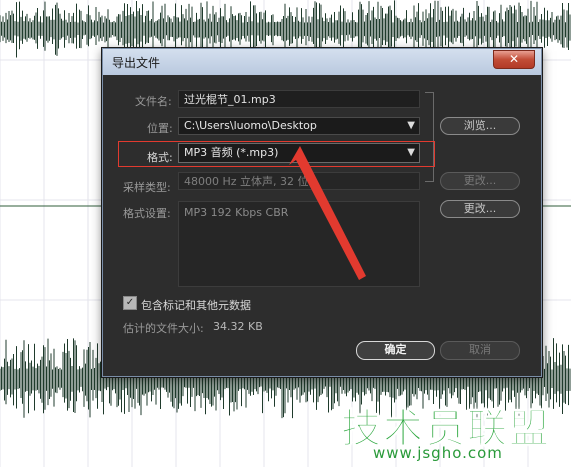 This screenshot has height=467, width=571. What do you see at coordinates (395, 350) in the screenshot?
I see `ok-button: 确定` at bounding box center [395, 350].